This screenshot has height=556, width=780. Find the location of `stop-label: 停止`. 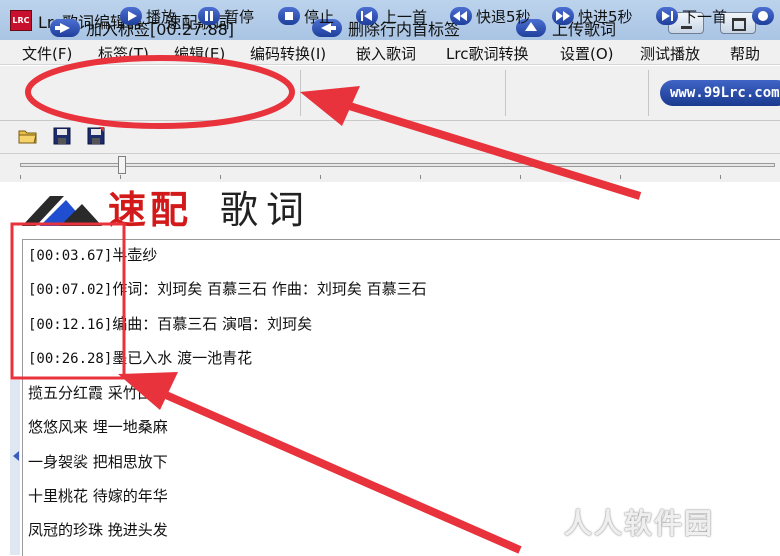

stop-label: 停止 is located at coordinates (319, 16).